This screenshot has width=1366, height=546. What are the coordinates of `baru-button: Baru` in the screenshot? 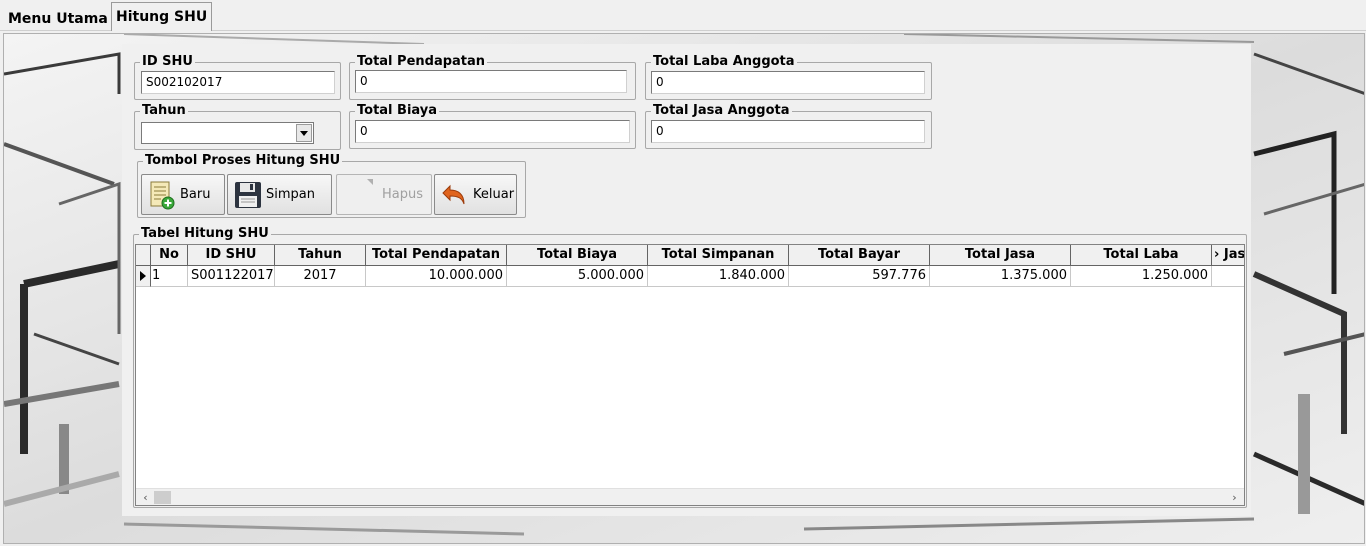 It's located at (183, 194).